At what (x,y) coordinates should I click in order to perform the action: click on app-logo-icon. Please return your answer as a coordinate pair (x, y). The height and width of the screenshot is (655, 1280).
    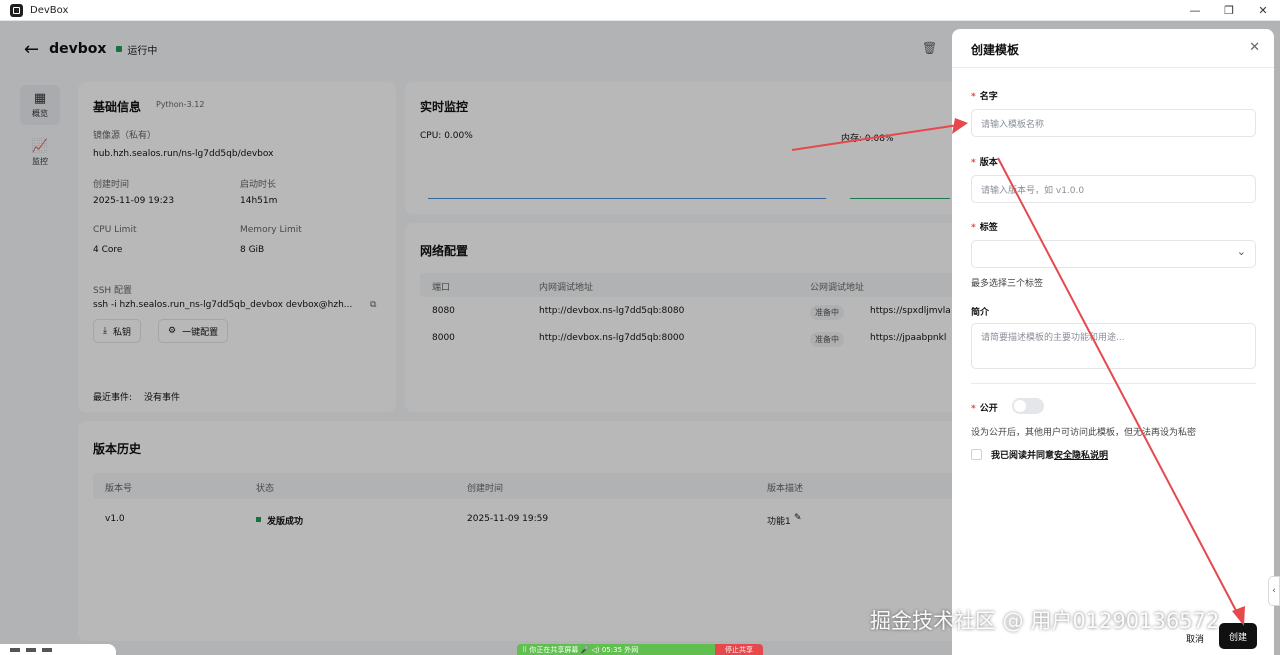
    Looking at the image, I should click on (16, 10).